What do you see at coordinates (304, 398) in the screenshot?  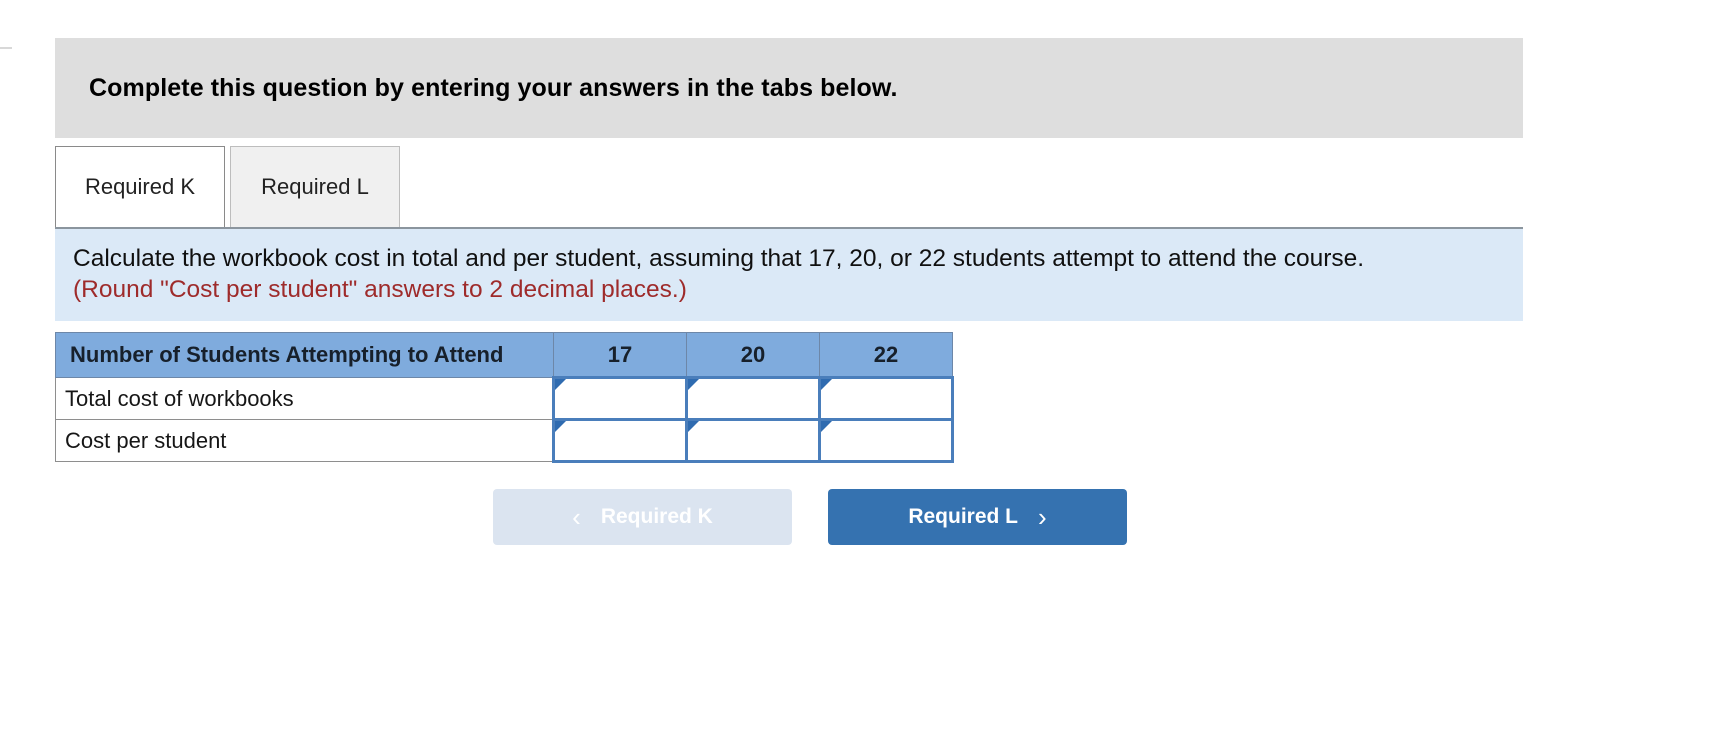 I see `row-label-total-cost: Total cost of workbooks` at bounding box center [304, 398].